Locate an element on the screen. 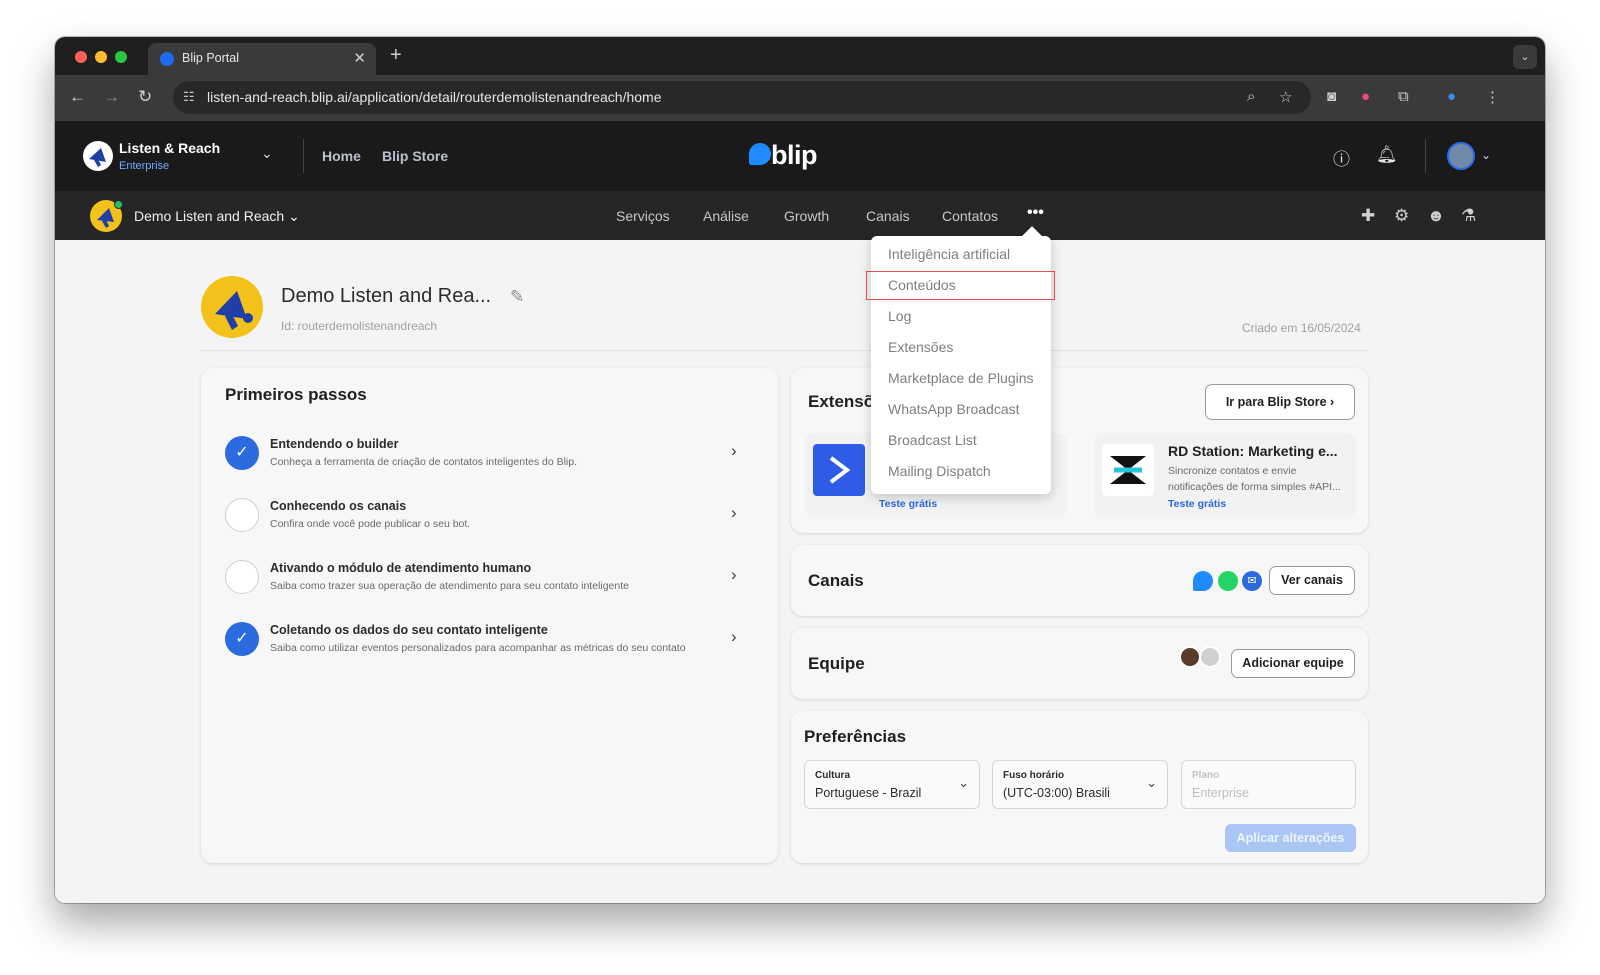 The image size is (1600, 975). nav-blip-store: Blip Store is located at coordinates (415, 156).